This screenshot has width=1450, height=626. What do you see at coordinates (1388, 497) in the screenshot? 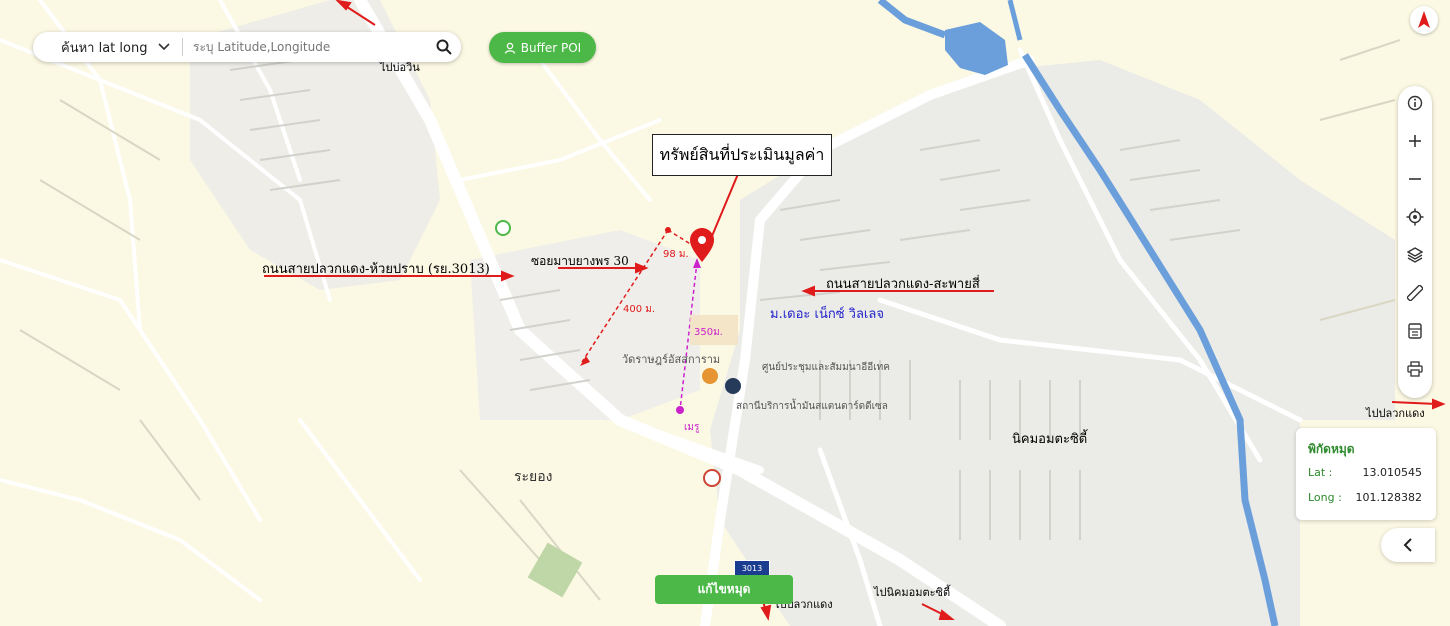
I see `long-value: 101.128382` at bounding box center [1388, 497].